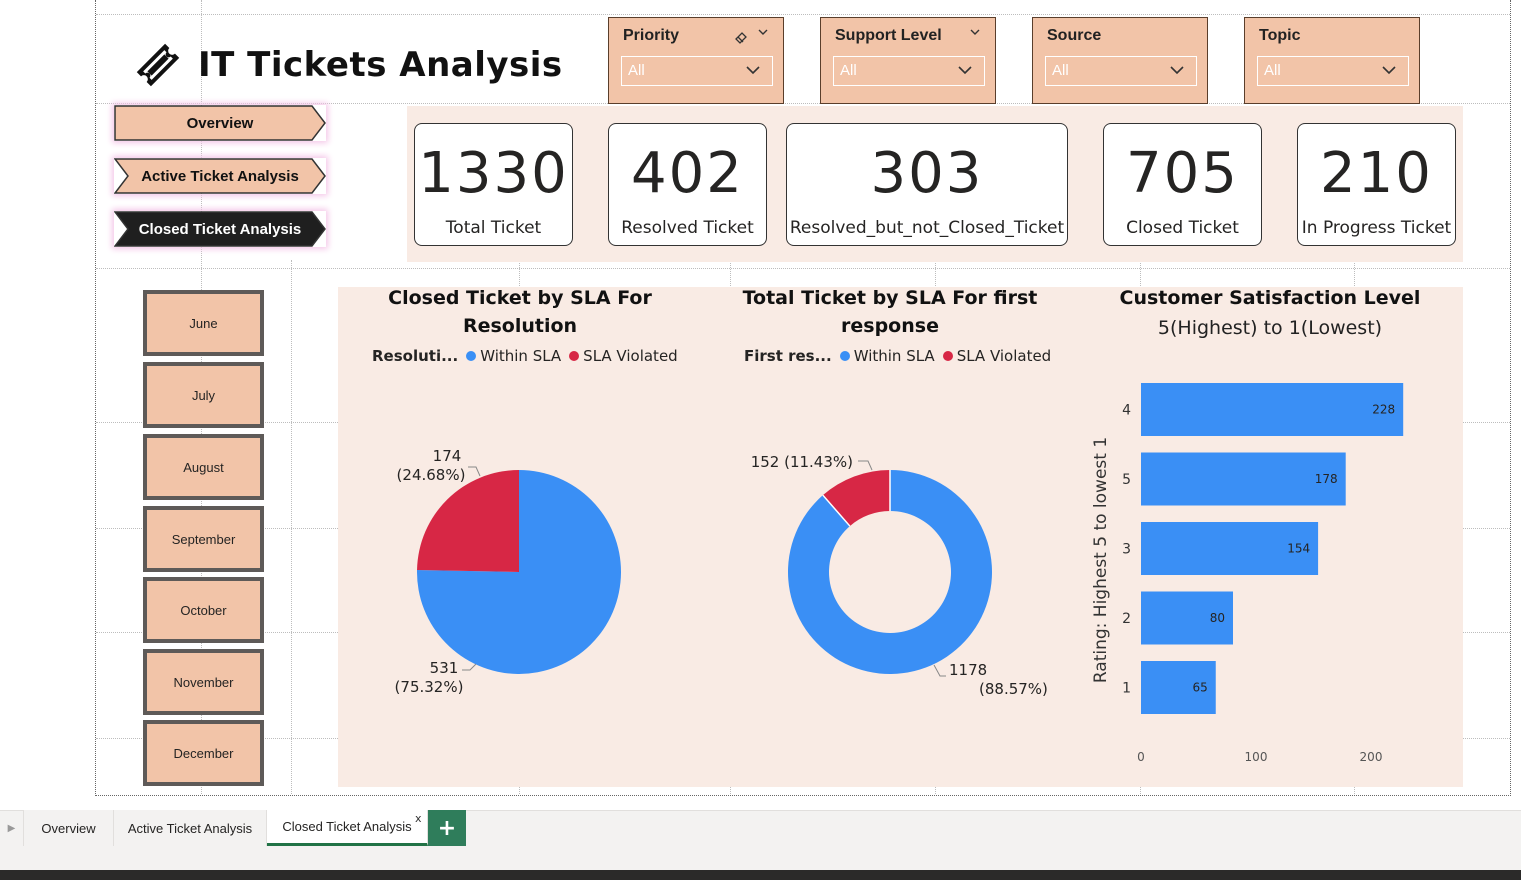 The width and height of the screenshot is (1521, 880). Describe the element at coordinates (1182, 228) in the screenshot. I see `kpi-label: Closed Ticket` at that location.